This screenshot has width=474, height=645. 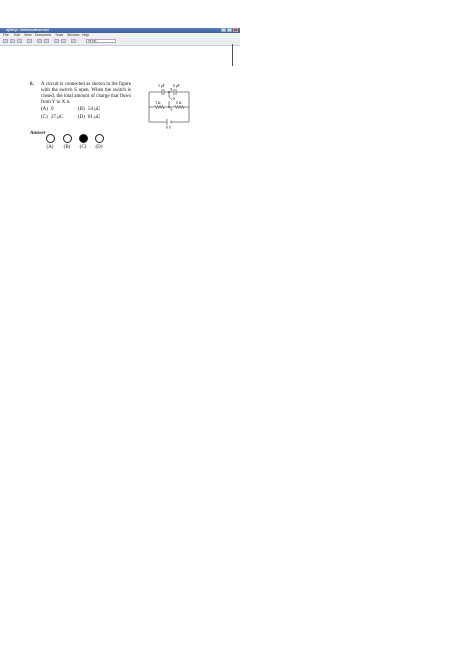 I want to click on answer-choice-c: (C), so click(x=83, y=147).